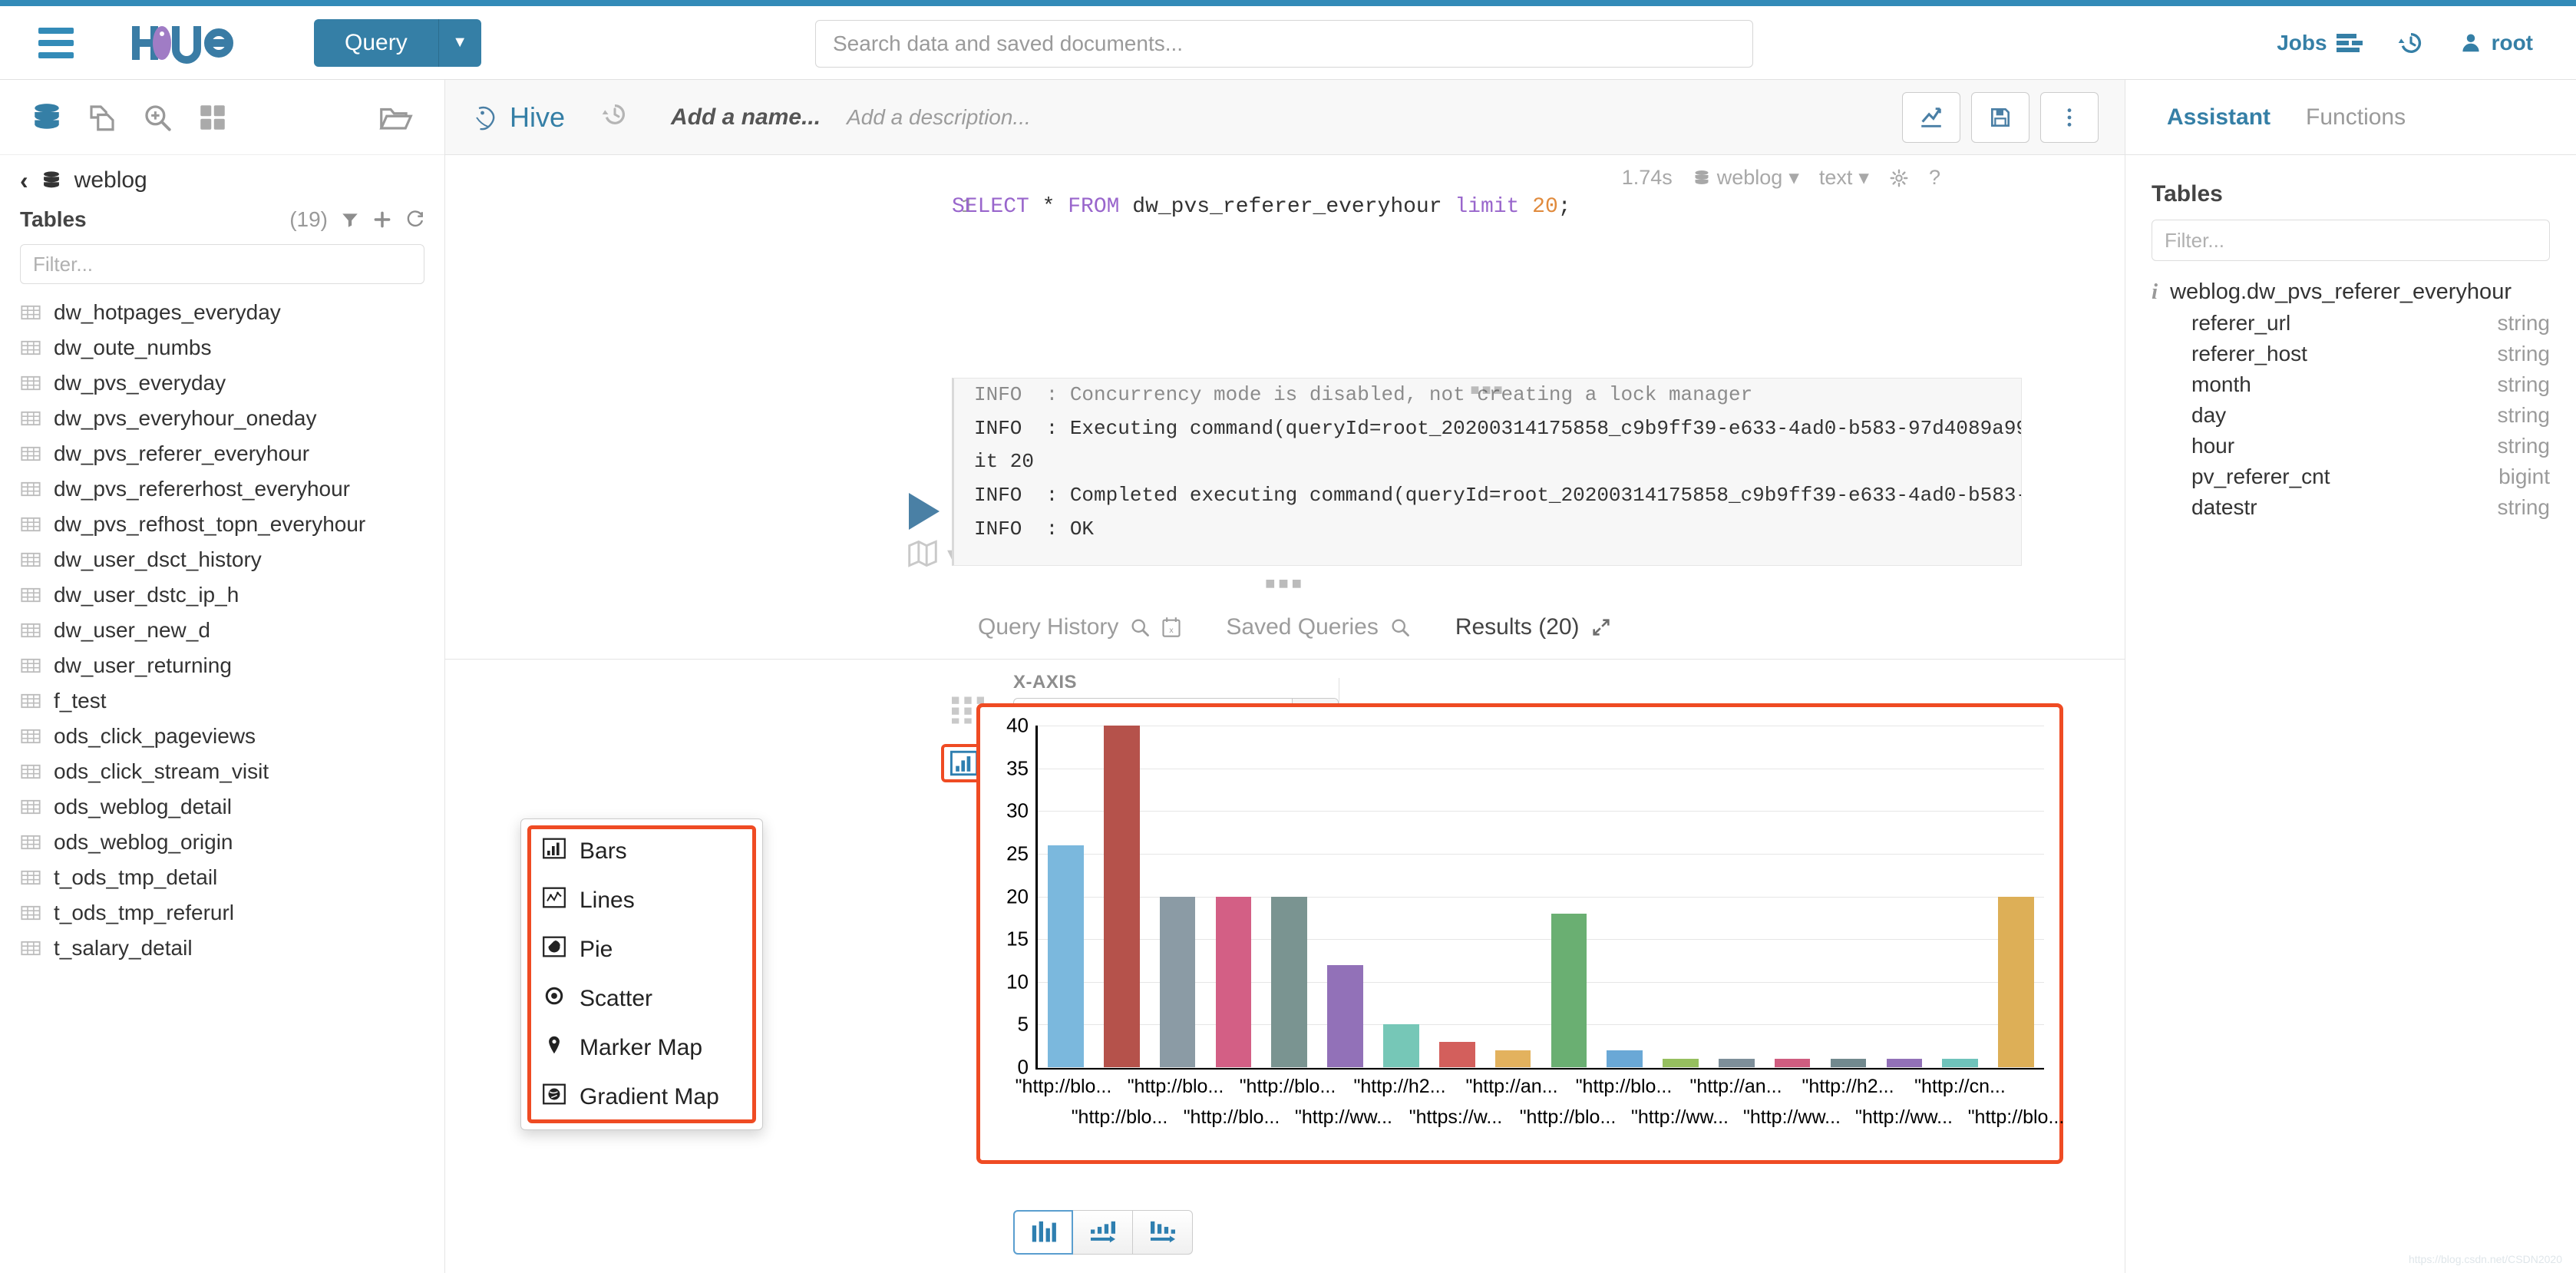  What do you see at coordinates (222, 877) in the screenshot?
I see `sidebar-item-t_ods_tmp_detail: t_ods_tmp_detail` at bounding box center [222, 877].